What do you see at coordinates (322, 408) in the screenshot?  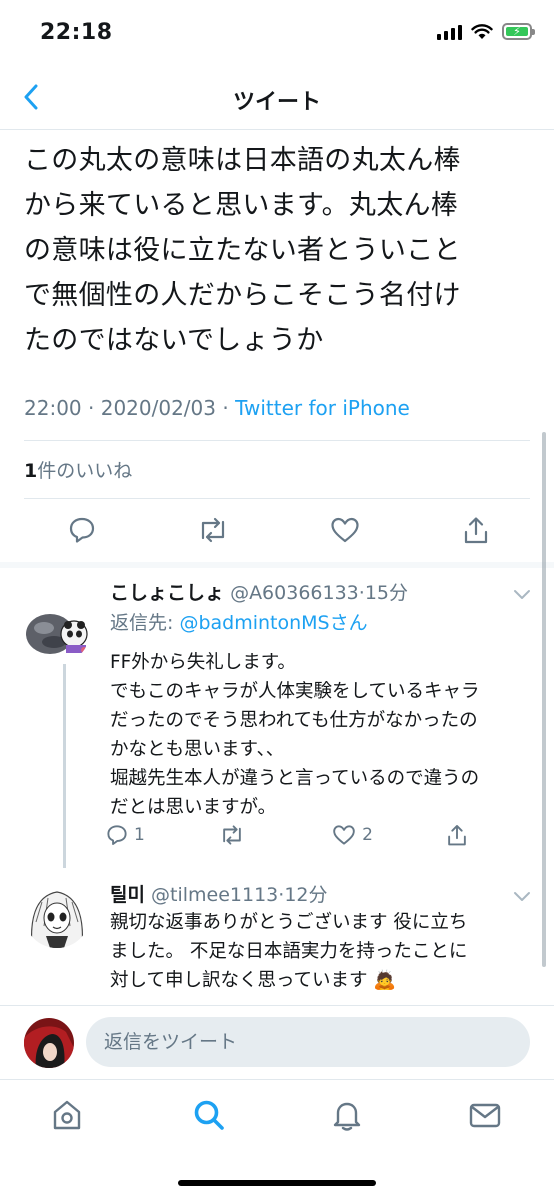 I see `tweet-source-link: Twitter for iPhone` at bounding box center [322, 408].